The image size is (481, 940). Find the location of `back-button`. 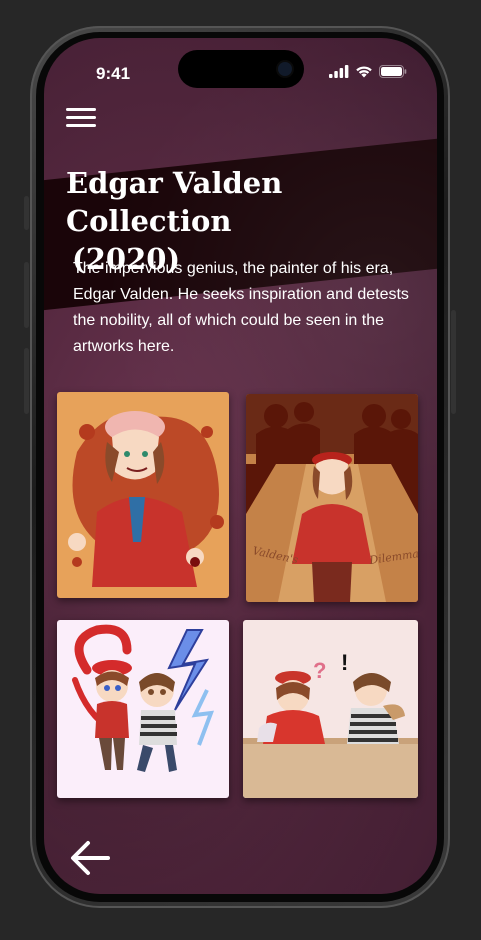

back-button is located at coordinates (90, 858).